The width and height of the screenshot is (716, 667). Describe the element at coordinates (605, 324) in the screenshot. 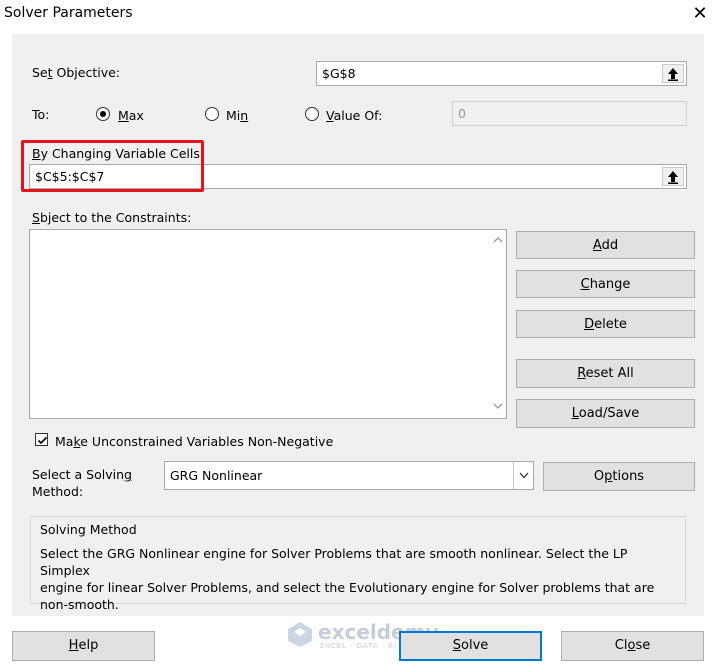

I see `delete-button: Delete` at that location.